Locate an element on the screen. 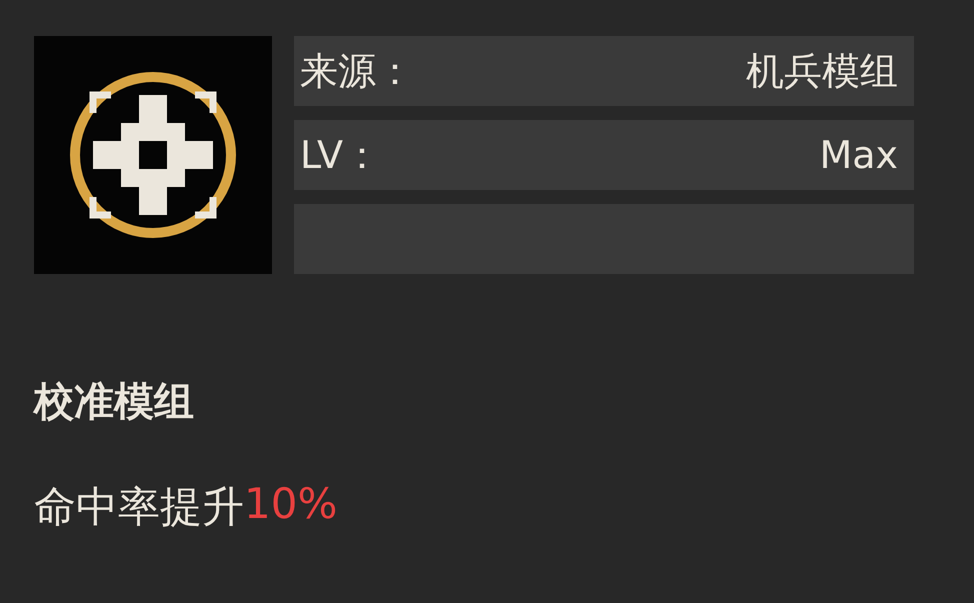 This screenshot has height=603, width=974. info-label: 来源： is located at coordinates (357, 71).